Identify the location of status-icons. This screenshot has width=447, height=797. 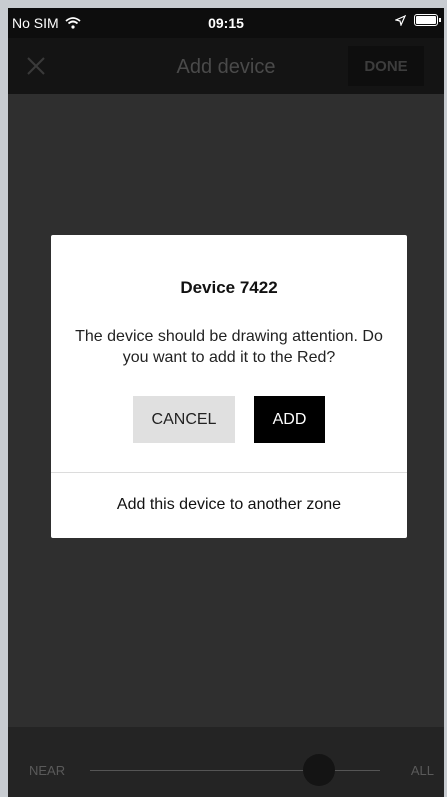
(418, 20).